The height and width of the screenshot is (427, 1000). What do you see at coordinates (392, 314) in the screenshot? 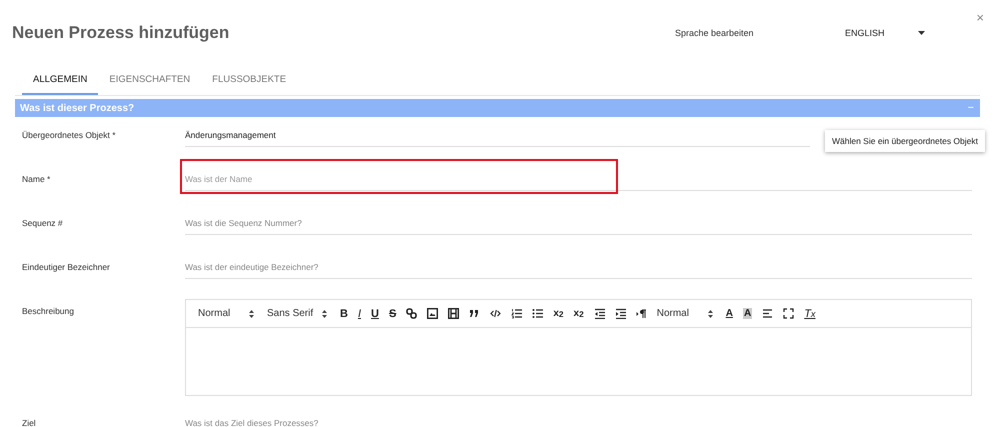
I see `toolbar-button: S` at bounding box center [392, 314].